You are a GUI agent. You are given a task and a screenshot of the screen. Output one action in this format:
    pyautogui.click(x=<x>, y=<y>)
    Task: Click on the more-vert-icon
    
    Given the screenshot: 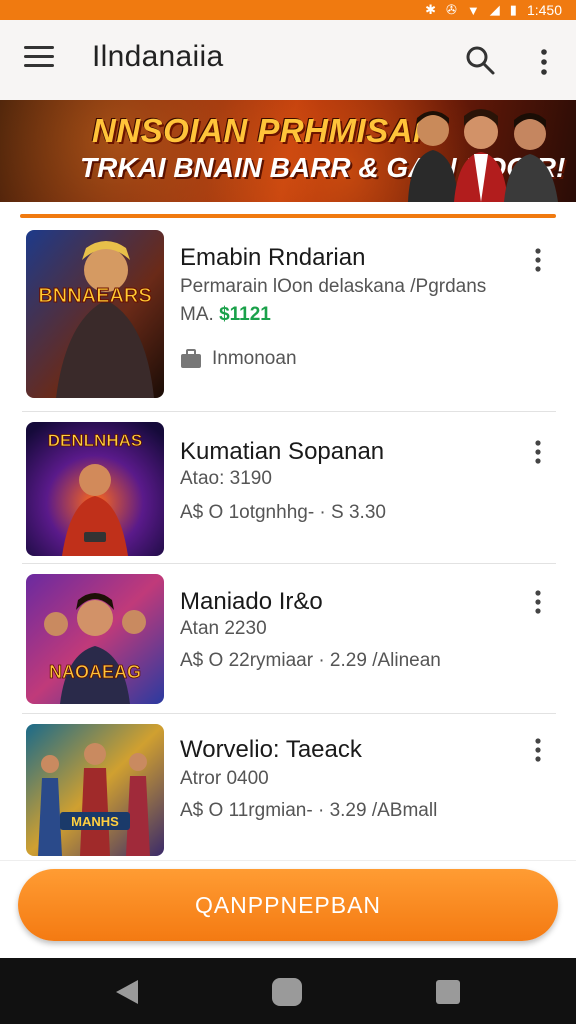 What is the action you would take?
    pyautogui.click(x=544, y=62)
    